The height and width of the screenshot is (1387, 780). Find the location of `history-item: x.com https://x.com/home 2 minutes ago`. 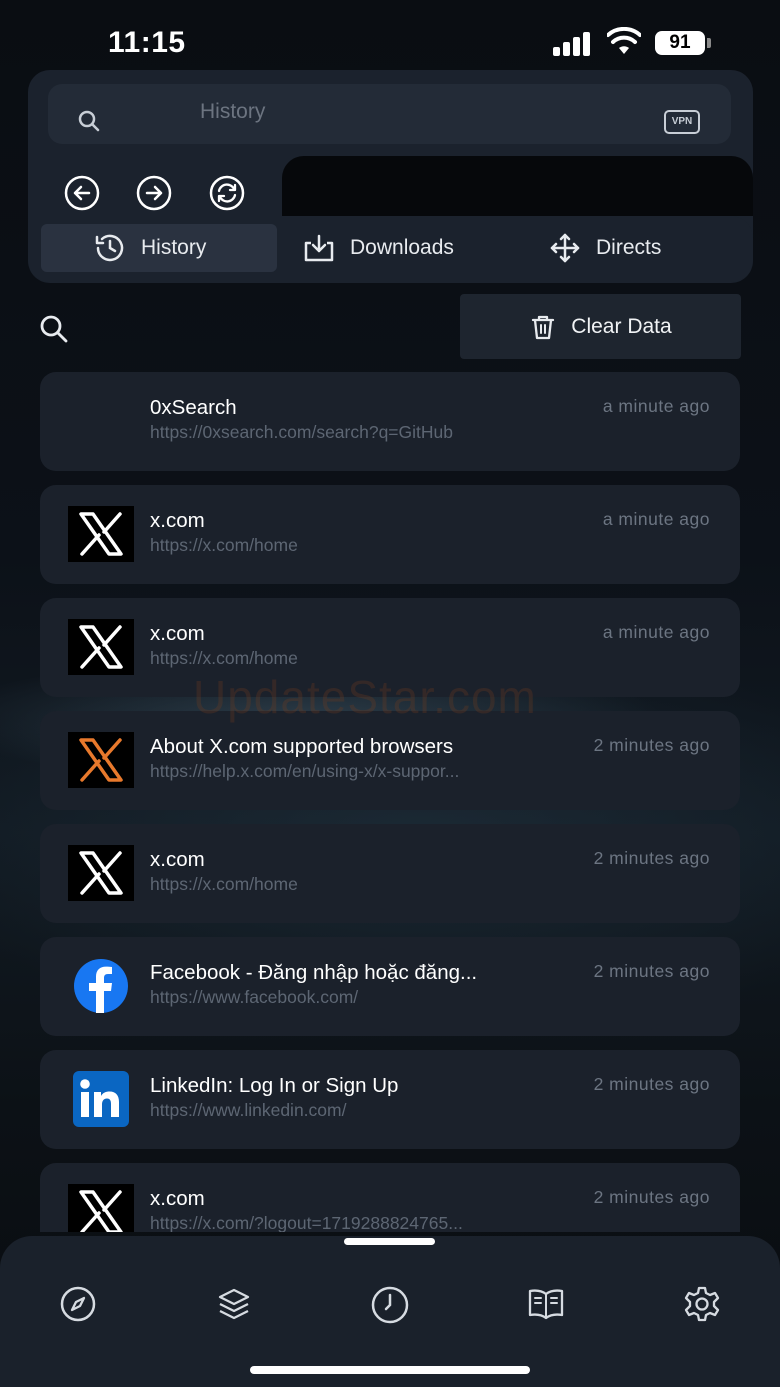

history-item: x.com https://x.com/home 2 minutes ago is located at coordinates (390, 873).